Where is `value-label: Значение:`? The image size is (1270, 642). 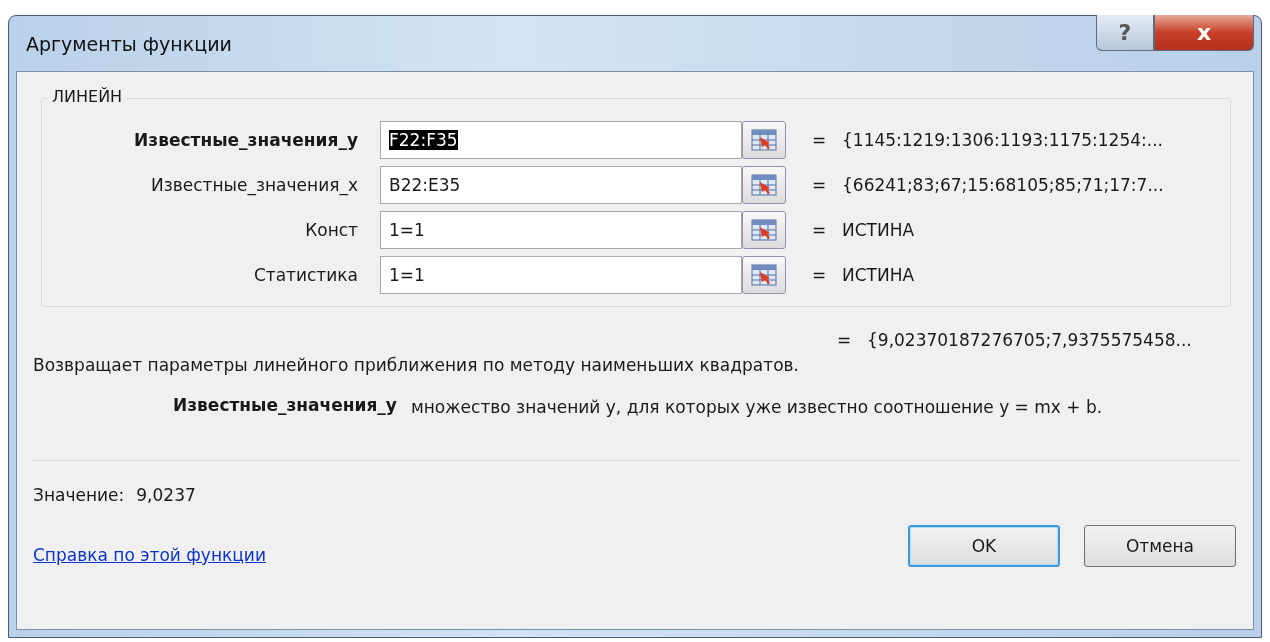
value-label: Значение: is located at coordinates (79, 494).